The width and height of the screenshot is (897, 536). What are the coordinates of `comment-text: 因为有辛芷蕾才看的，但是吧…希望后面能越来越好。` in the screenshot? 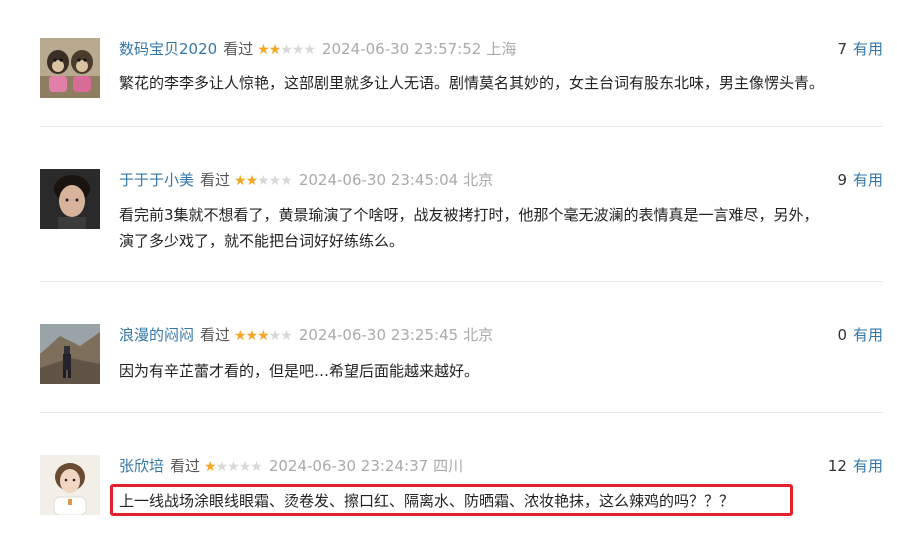 It's located at (299, 371).